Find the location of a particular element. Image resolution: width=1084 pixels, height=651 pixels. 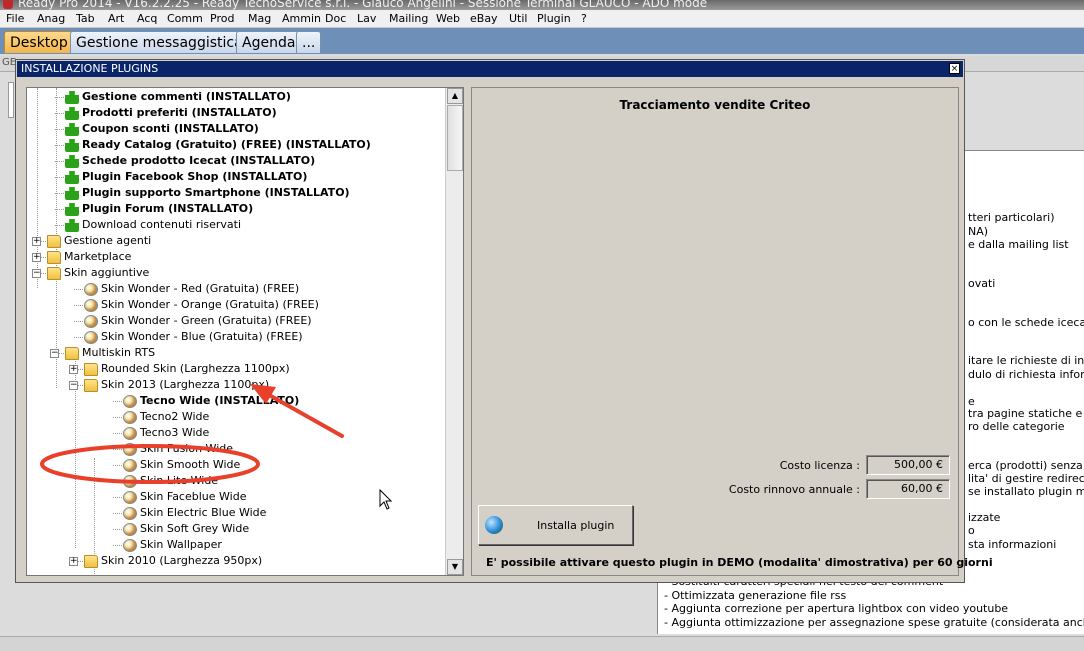

tree-item-label: Skin 2010 (Larghezza 950px) is located at coordinates (182, 560).